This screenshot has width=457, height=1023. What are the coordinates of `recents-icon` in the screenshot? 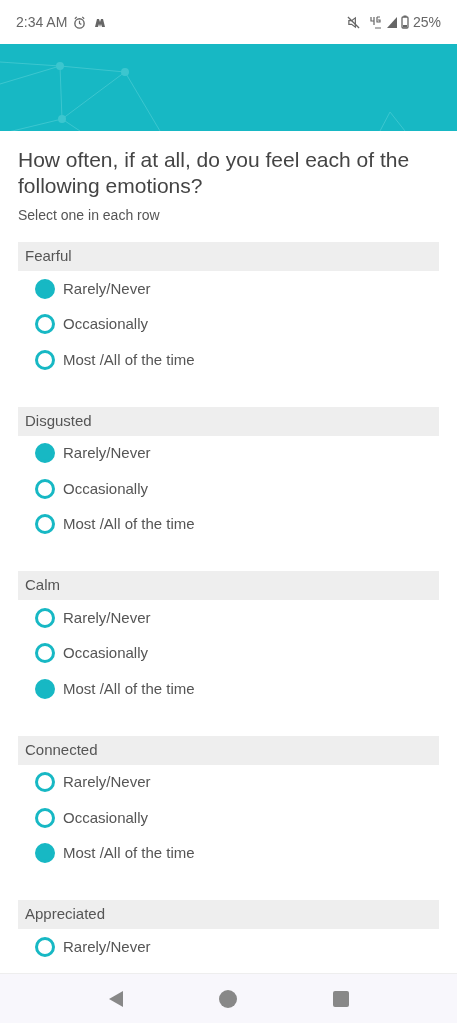 It's located at (341, 998).